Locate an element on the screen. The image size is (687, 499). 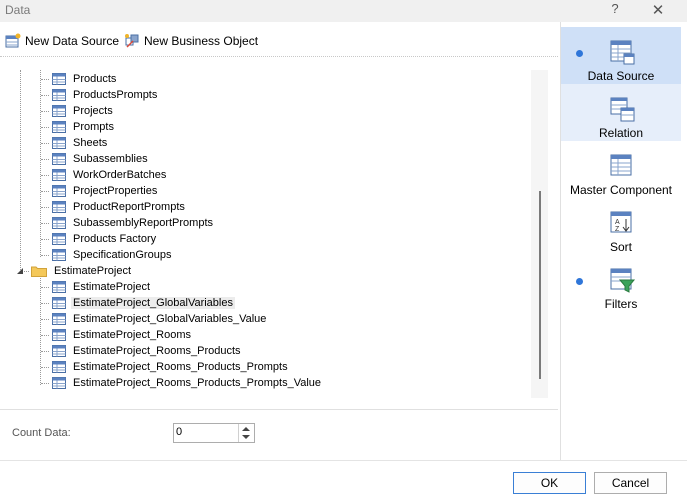
cancel-button: Cancel is located at coordinates (630, 483).